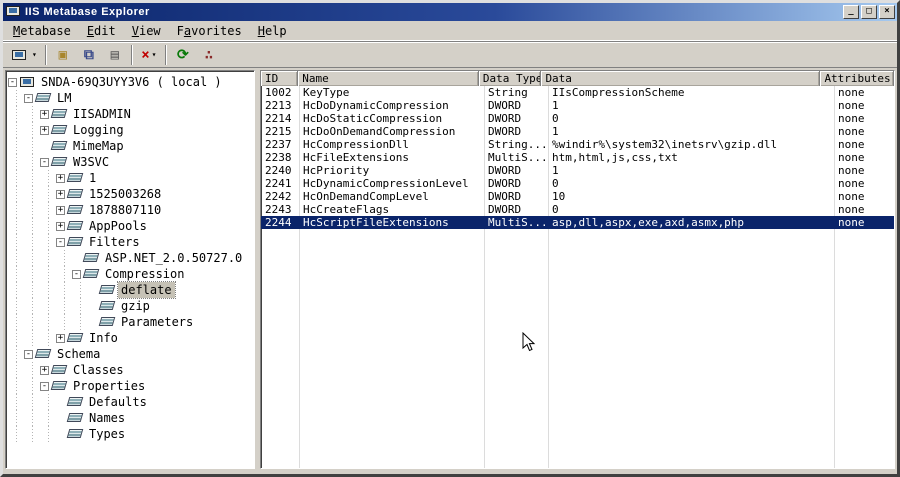  What do you see at coordinates (278, 196) in the screenshot?
I see `cell: 2242` at bounding box center [278, 196].